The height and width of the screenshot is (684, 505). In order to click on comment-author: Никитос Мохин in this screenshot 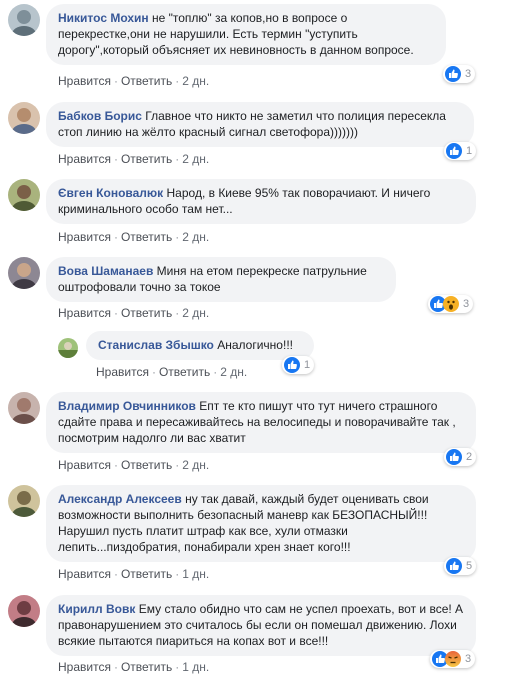, I will do `click(103, 18)`.